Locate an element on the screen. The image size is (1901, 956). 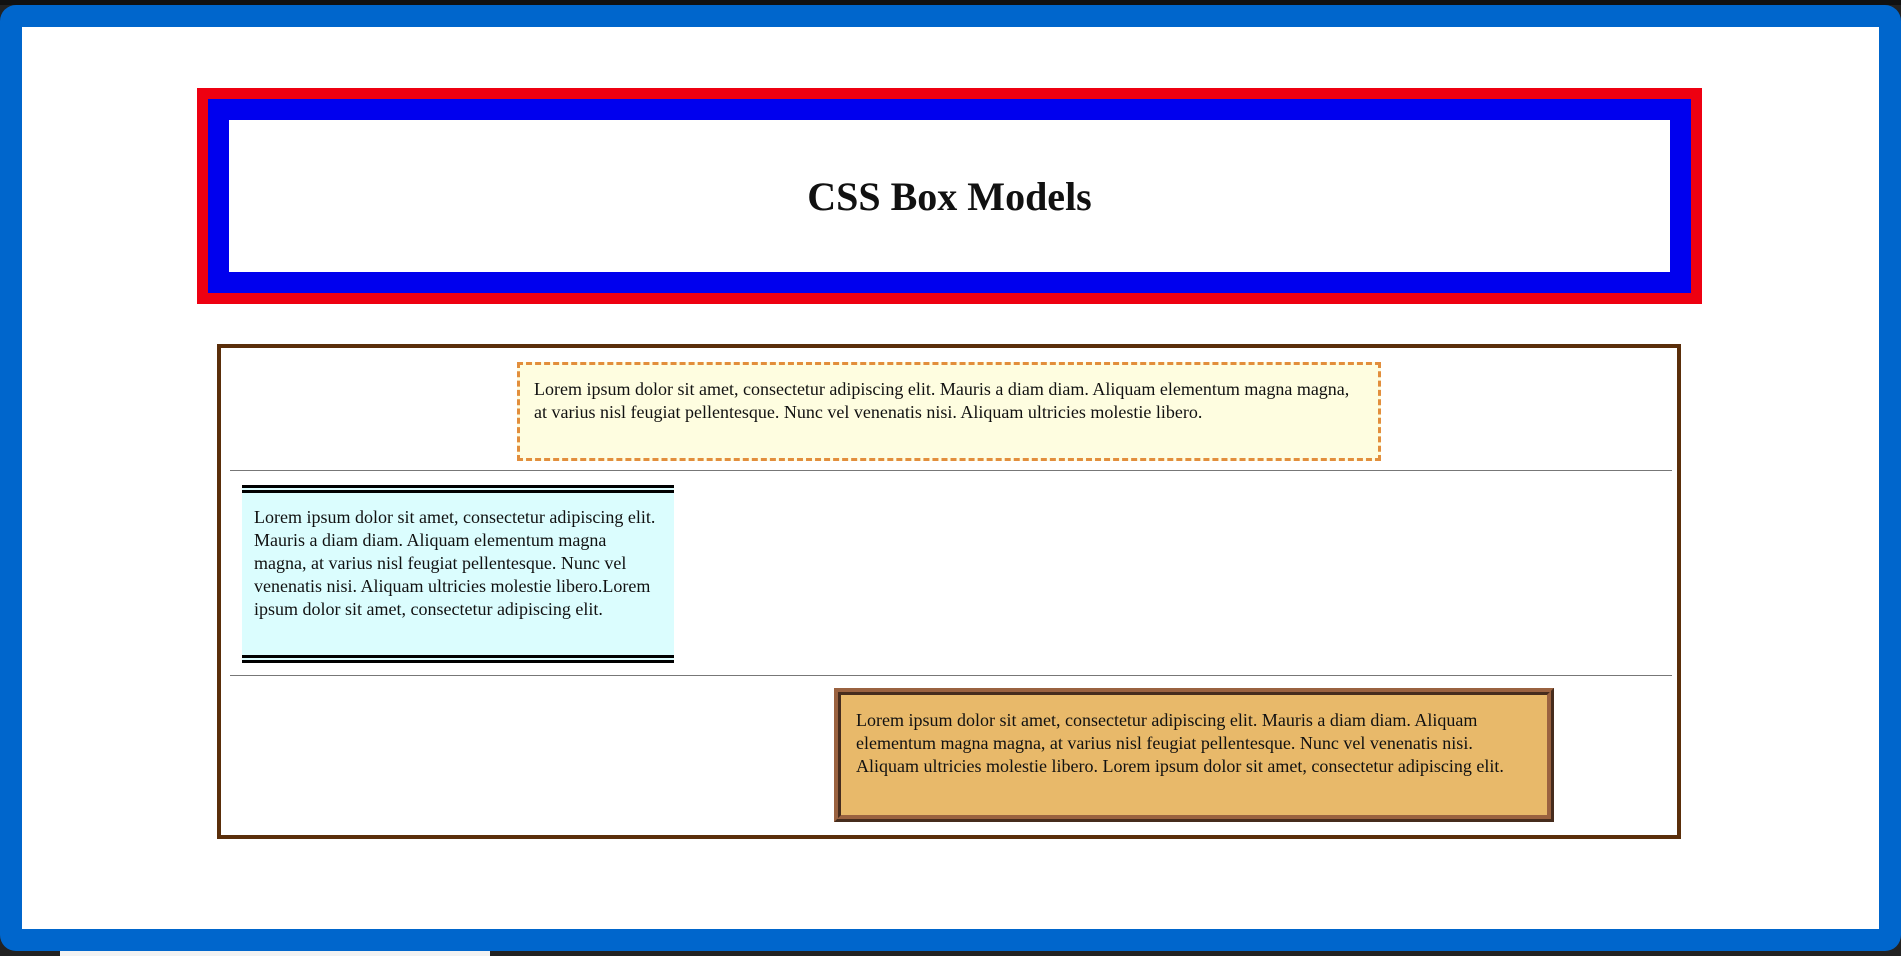
page-title: CSS Box Models is located at coordinates (949, 196).